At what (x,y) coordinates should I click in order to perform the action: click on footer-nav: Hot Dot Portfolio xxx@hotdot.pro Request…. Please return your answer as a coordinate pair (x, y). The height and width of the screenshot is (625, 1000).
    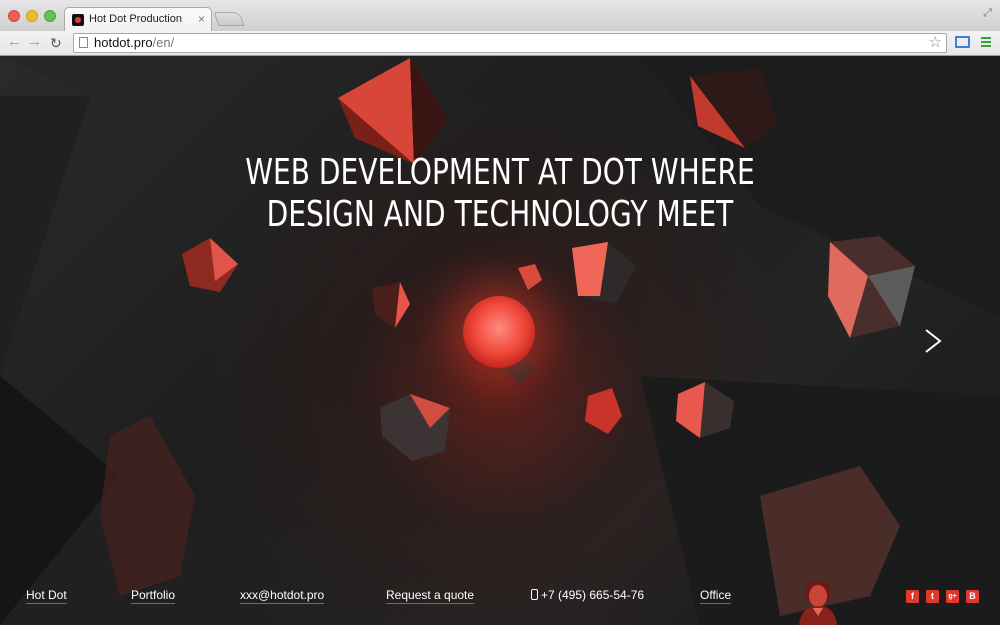
    Looking at the image, I should click on (500, 600).